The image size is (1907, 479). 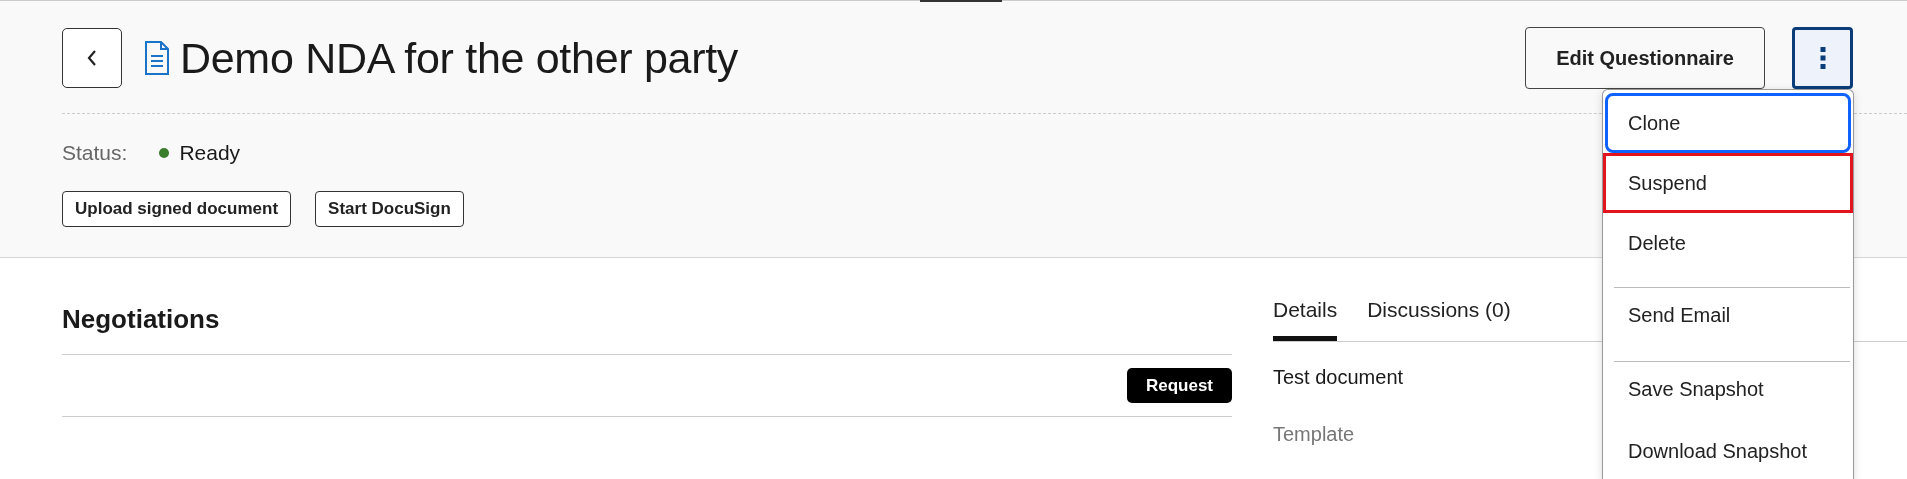 What do you see at coordinates (1439, 319) in the screenshot?
I see `tab: Discussions (0)` at bounding box center [1439, 319].